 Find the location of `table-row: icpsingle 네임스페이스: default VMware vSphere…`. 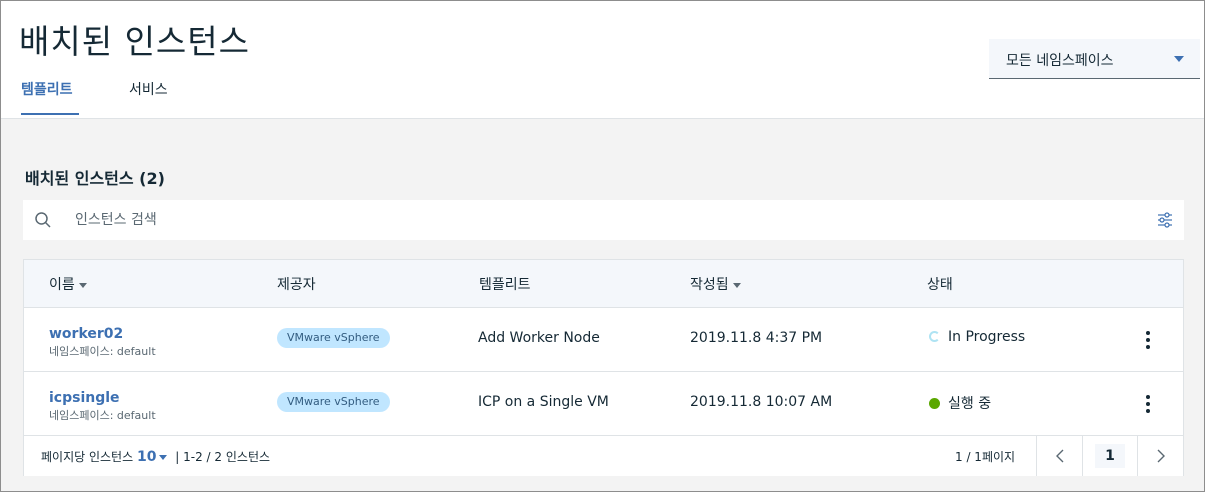

table-row: icpsingle 네임스페이스: default VMware vSphere… is located at coordinates (603, 404).